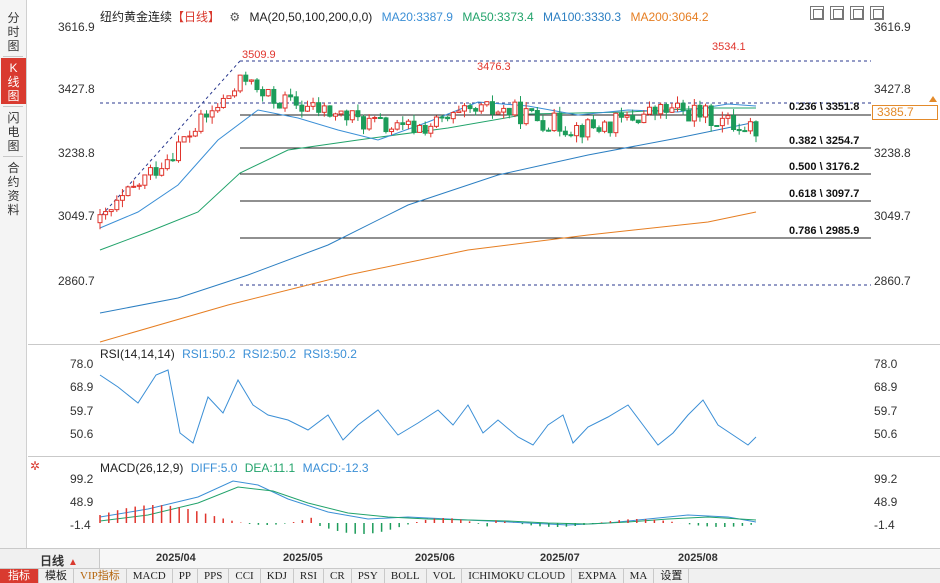 This screenshot has width=940, height=583. I want to click on tab-vip-indicators: VIP指标, so click(100, 575).